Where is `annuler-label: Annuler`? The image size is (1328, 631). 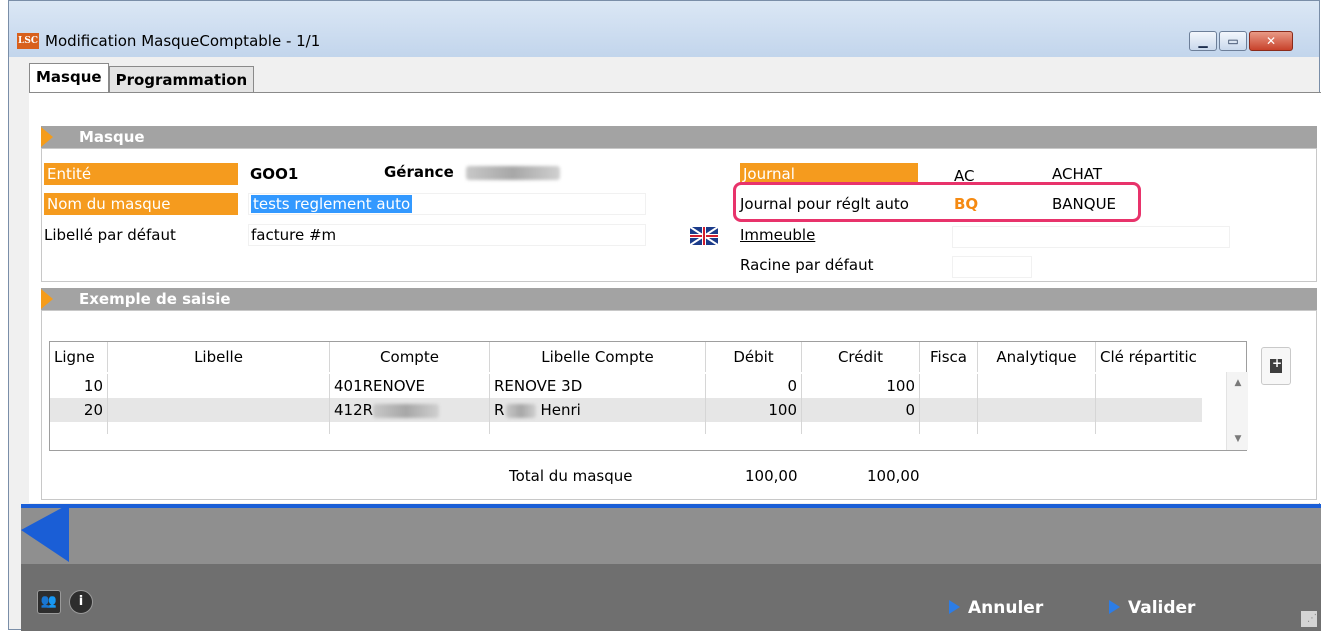 annuler-label: Annuler is located at coordinates (1006, 608).